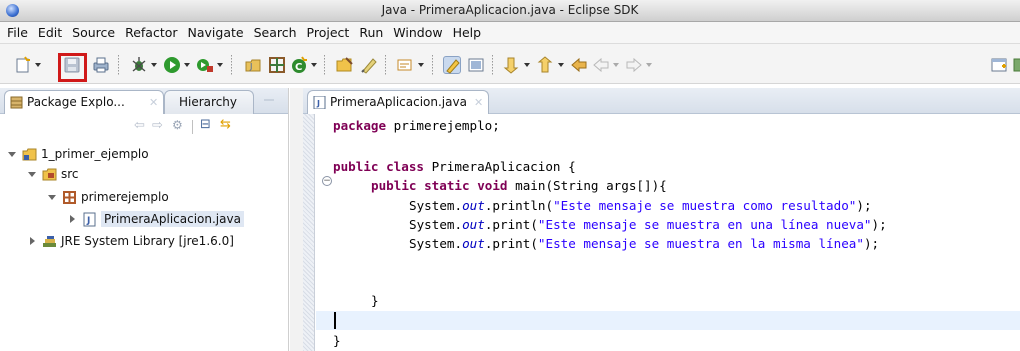 The image size is (1020, 351). I want to click on code-text: );, so click(879, 224).